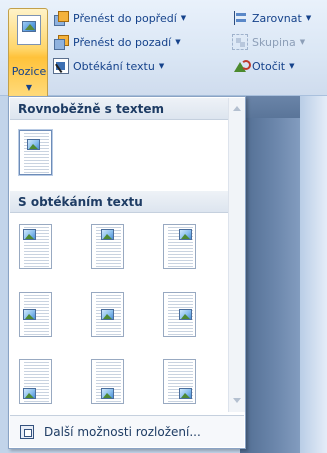 The height and width of the screenshot is (453, 327). What do you see at coordinates (240, 42) in the screenshot?
I see `group-icon` at bounding box center [240, 42].